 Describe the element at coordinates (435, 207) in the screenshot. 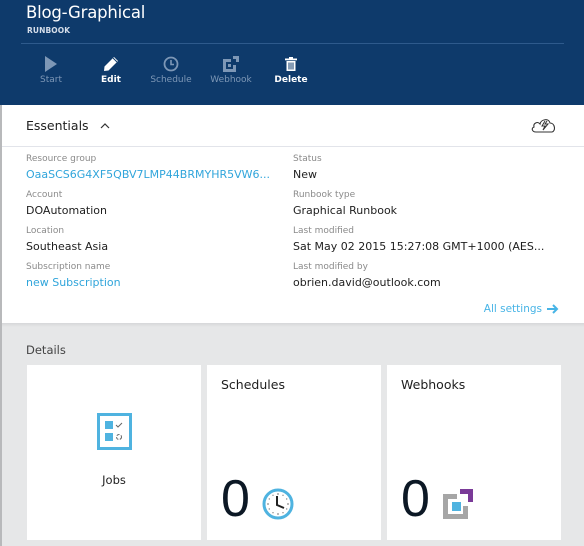

I see `runbook-type-field: Runbook type Graphical Runbook` at that location.